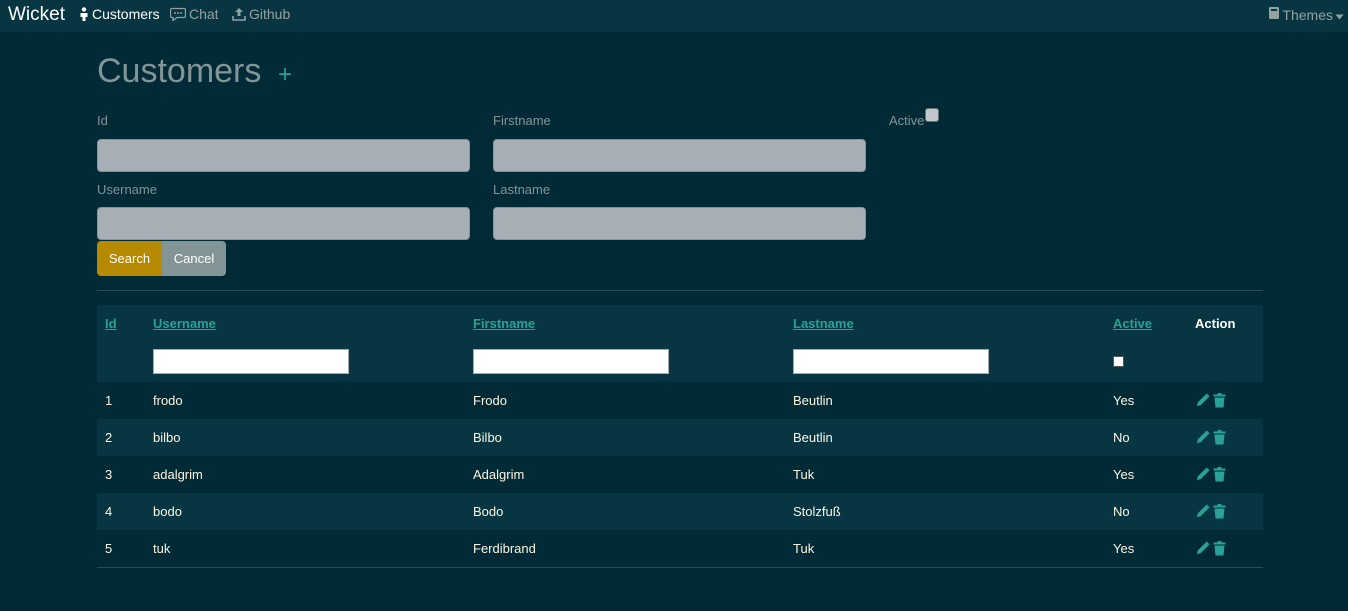 The height and width of the screenshot is (611, 1348). What do you see at coordinates (522, 120) in the screenshot?
I see `firstname-label: Firstname` at bounding box center [522, 120].